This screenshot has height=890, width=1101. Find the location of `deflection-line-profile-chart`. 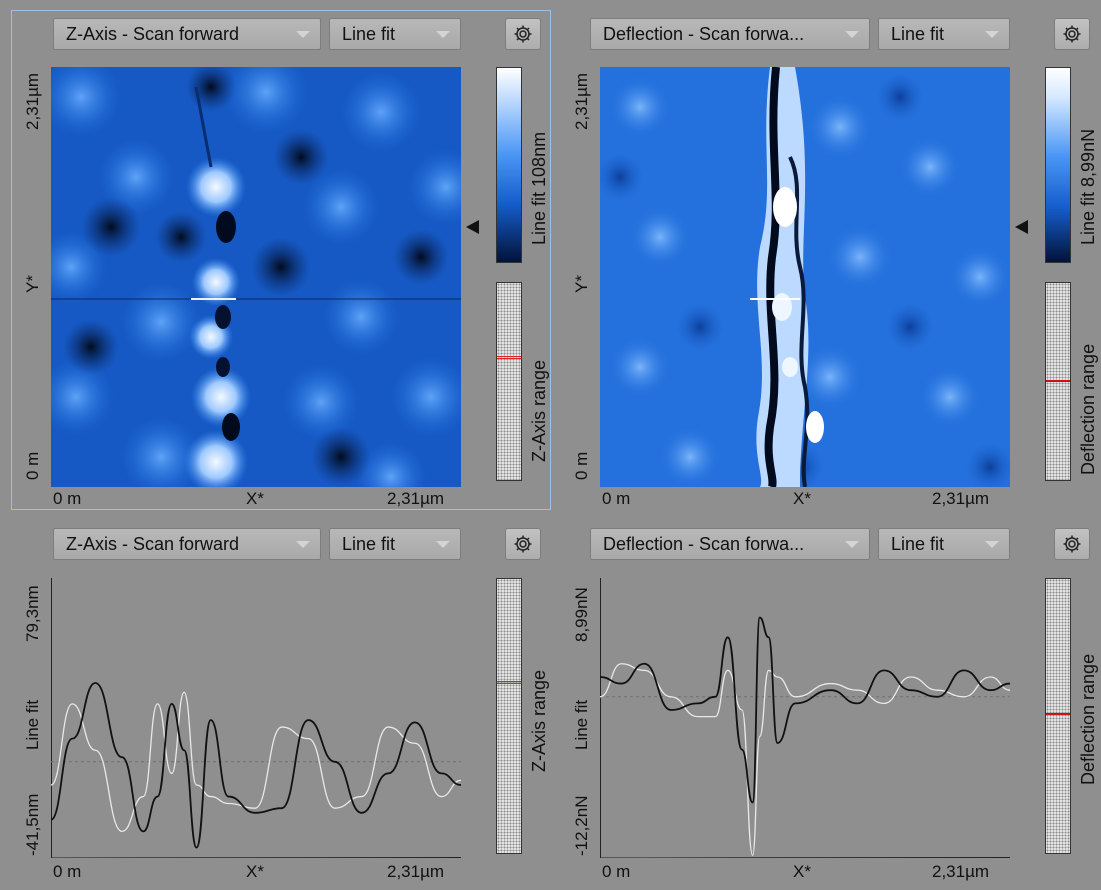

deflection-line-profile-chart is located at coordinates (805, 718).